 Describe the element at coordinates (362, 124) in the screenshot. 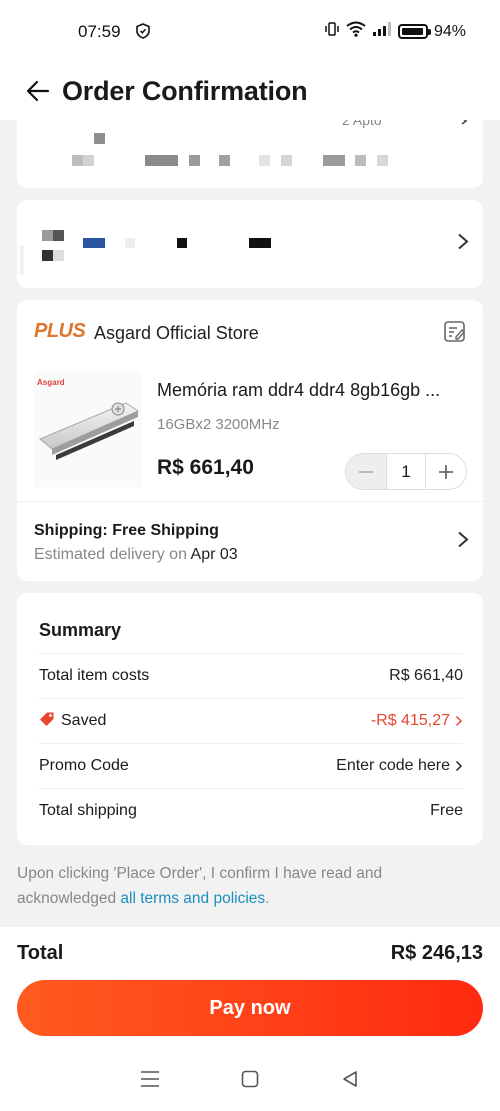

I see `address-partial-text: 2 Apto` at that location.